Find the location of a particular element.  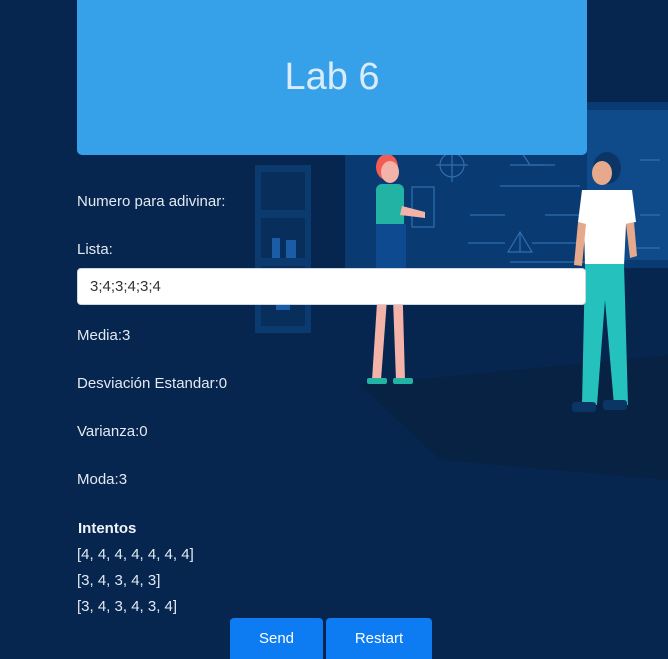

bookshelf is located at coordinates (283, 249).